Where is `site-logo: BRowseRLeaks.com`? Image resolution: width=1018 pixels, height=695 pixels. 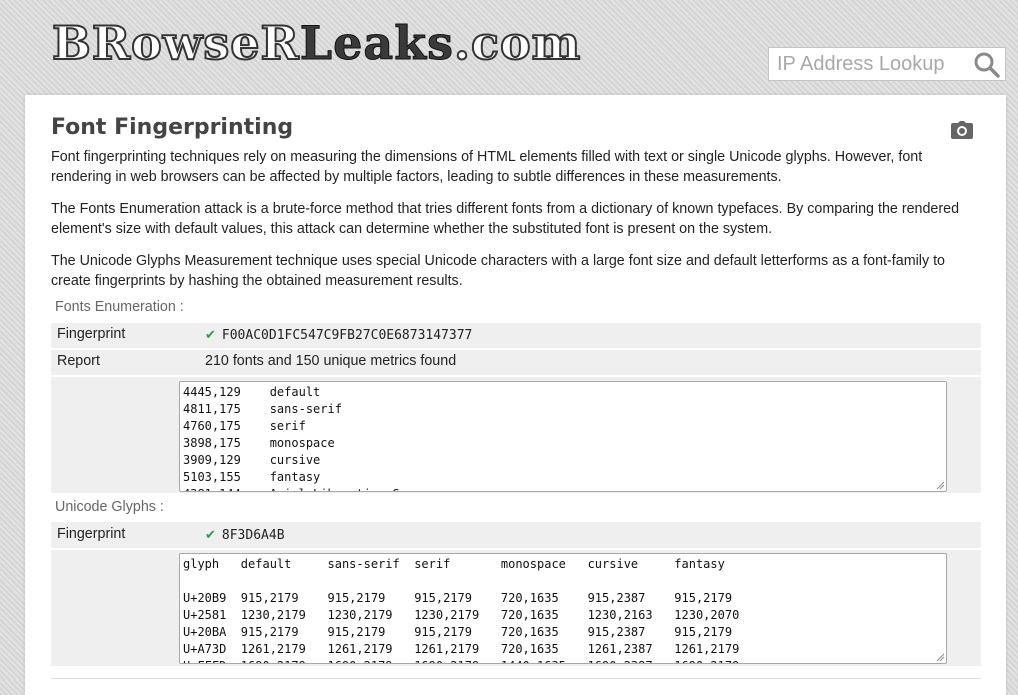
site-logo: BRowseRLeaks.com is located at coordinates (316, 43).